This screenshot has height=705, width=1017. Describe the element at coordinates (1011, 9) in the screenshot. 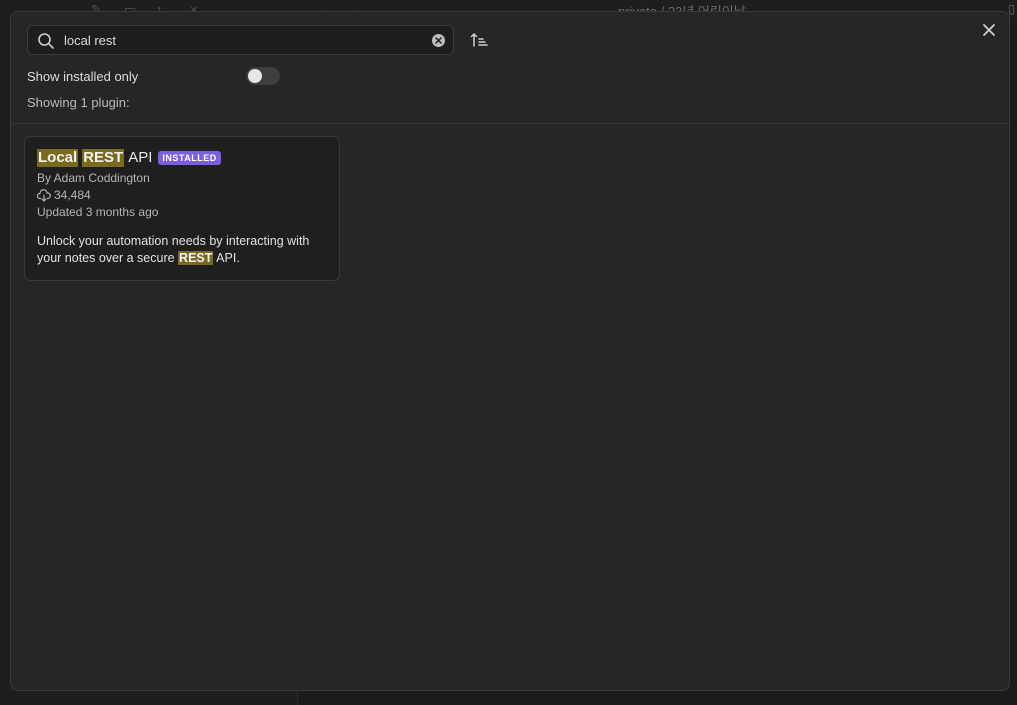

I see `more-icon: ▯` at that location.